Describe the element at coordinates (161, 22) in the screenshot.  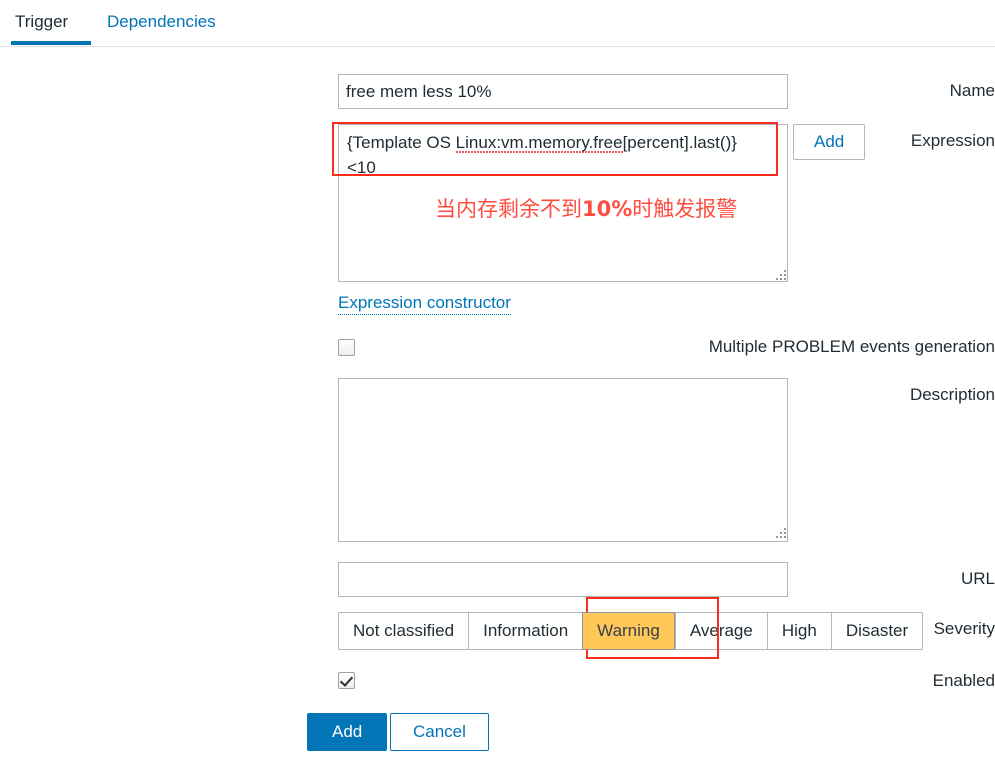
I see `tab-dependencies: Dependencies` at that location.